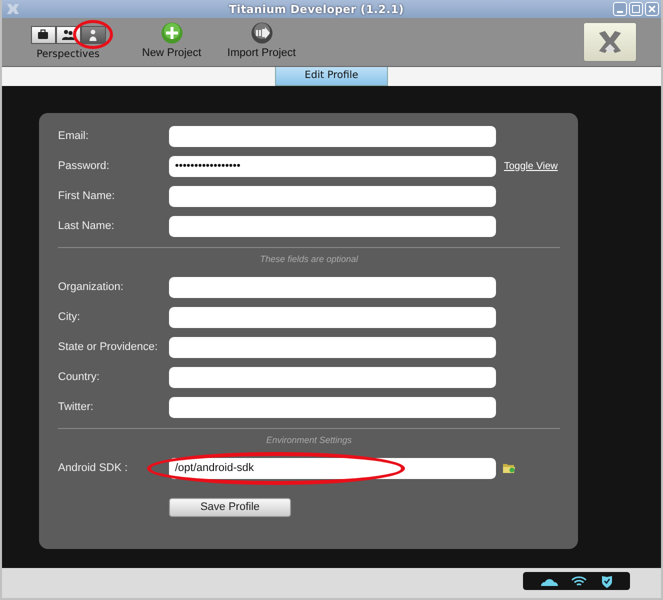  I want to click on perspectives-label: Perspectives, so click(68, 54).